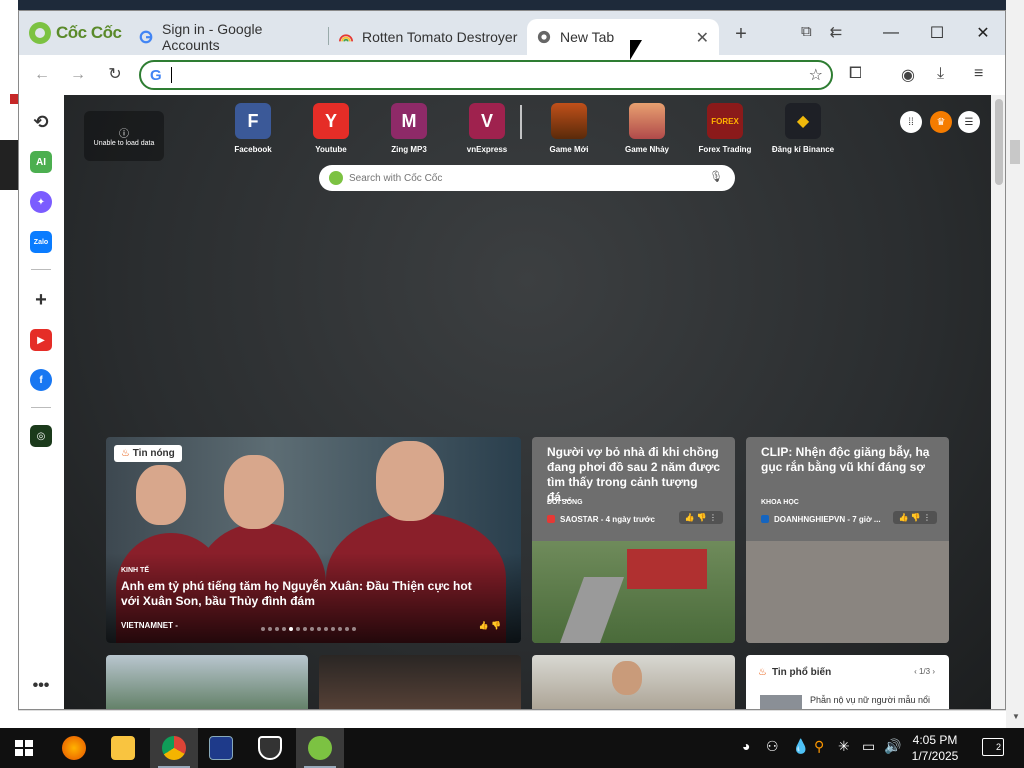 The image size is (1024, 768). I want to click on windows-start-icon, so click(24, 748).